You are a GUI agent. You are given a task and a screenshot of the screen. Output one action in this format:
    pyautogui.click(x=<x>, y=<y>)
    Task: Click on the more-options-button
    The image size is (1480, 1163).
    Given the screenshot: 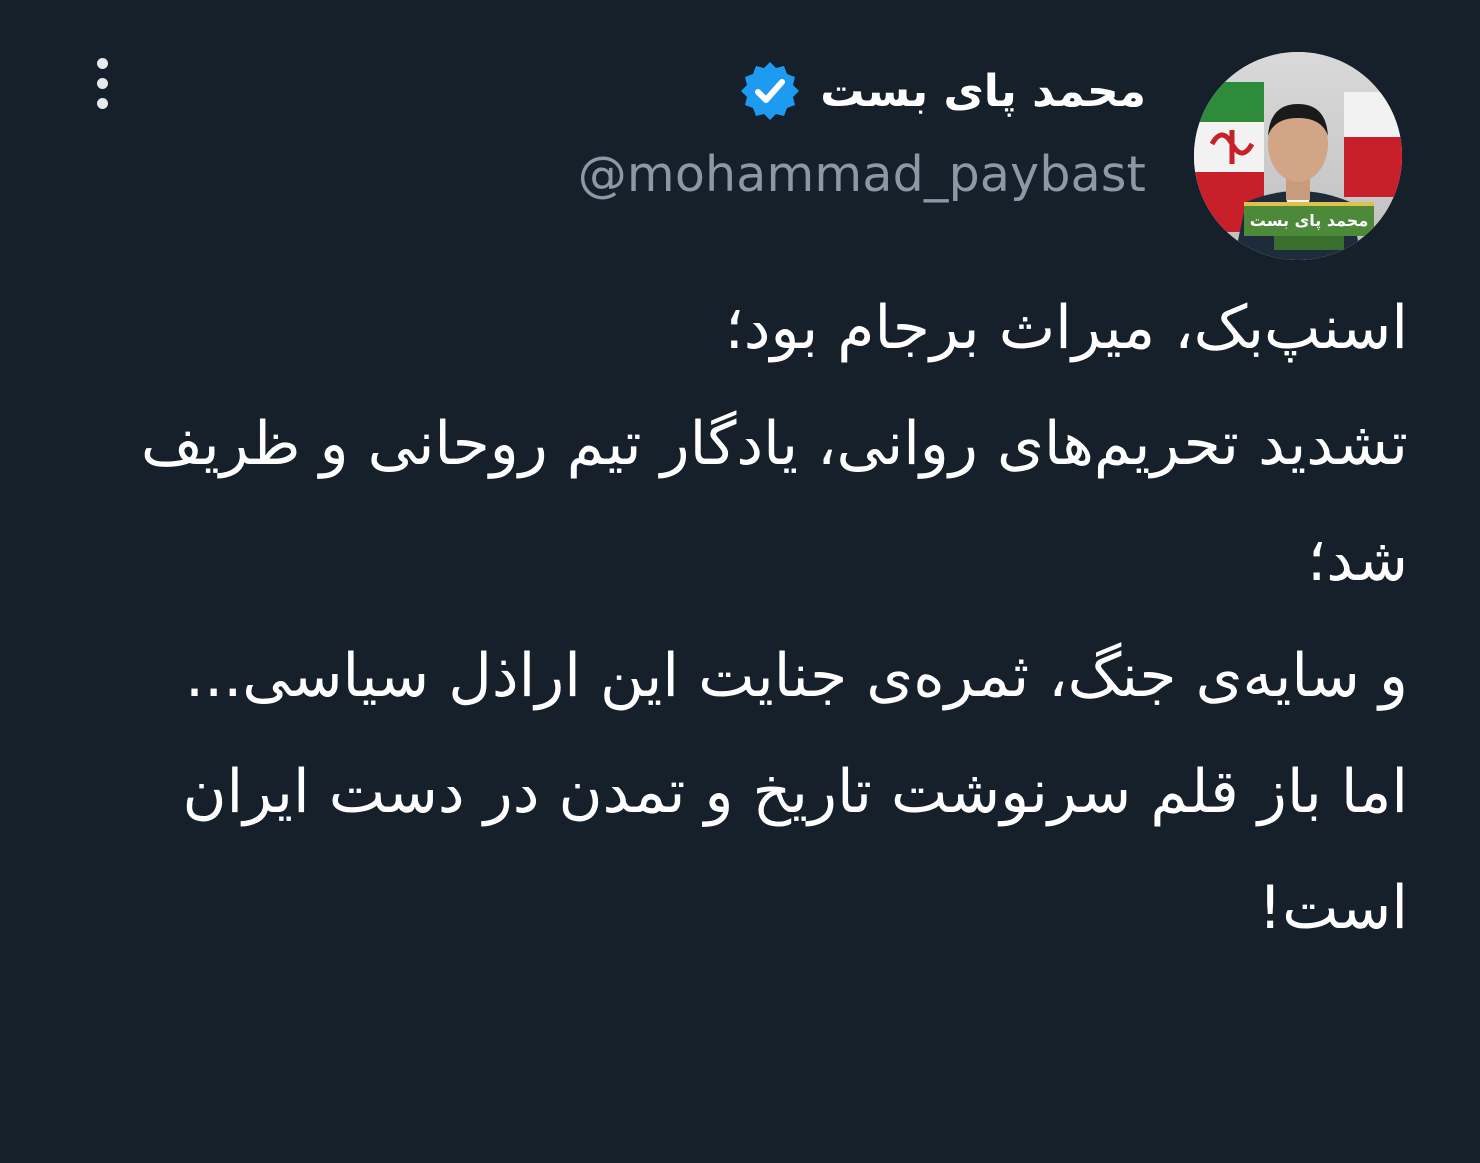 What is the action you would take?
    pyautogui.click(x=102, y=83)
    